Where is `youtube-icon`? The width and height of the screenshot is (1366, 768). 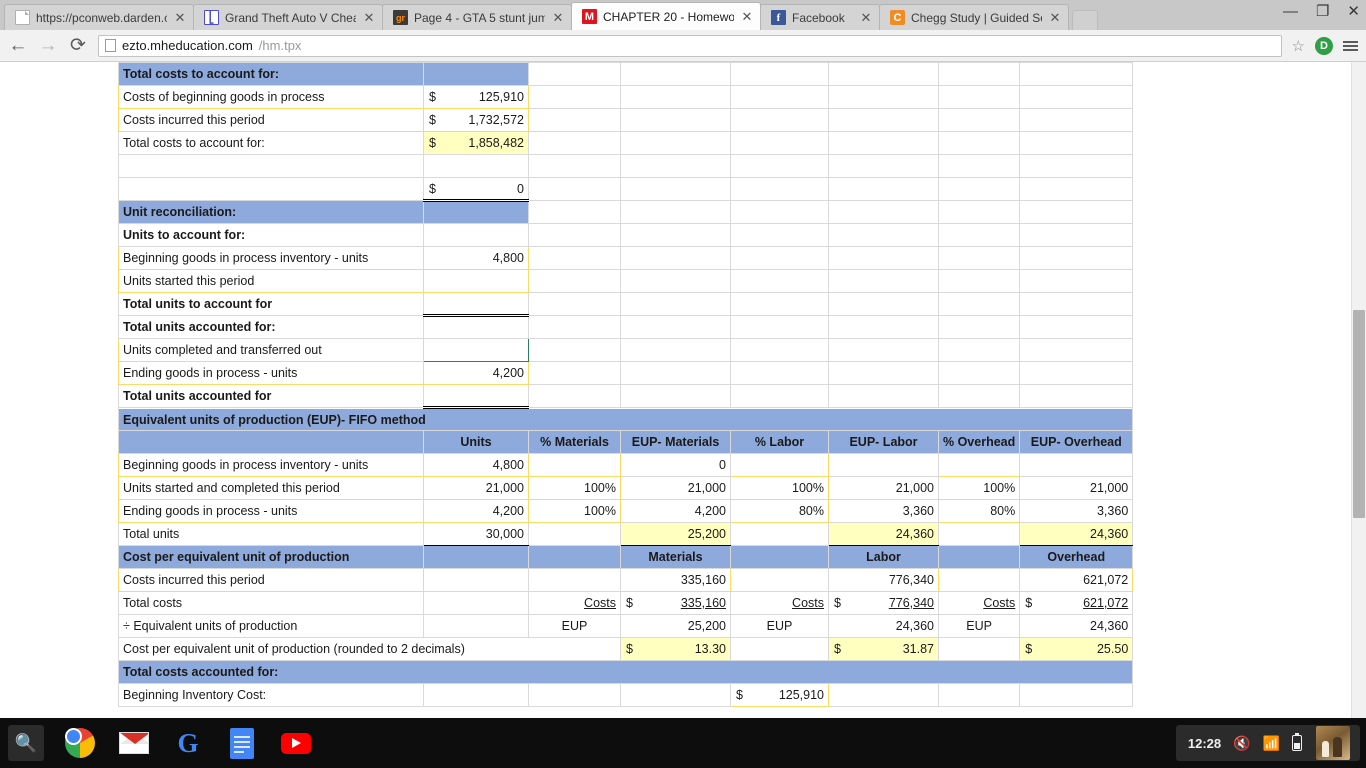
youtube-icon is located at coordinates (296, 743).